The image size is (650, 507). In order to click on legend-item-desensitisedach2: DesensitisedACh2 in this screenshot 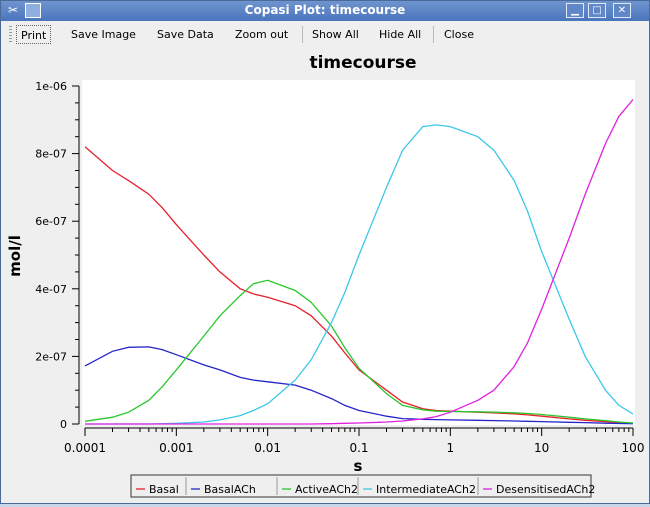, I will do `click(539, 489)`.